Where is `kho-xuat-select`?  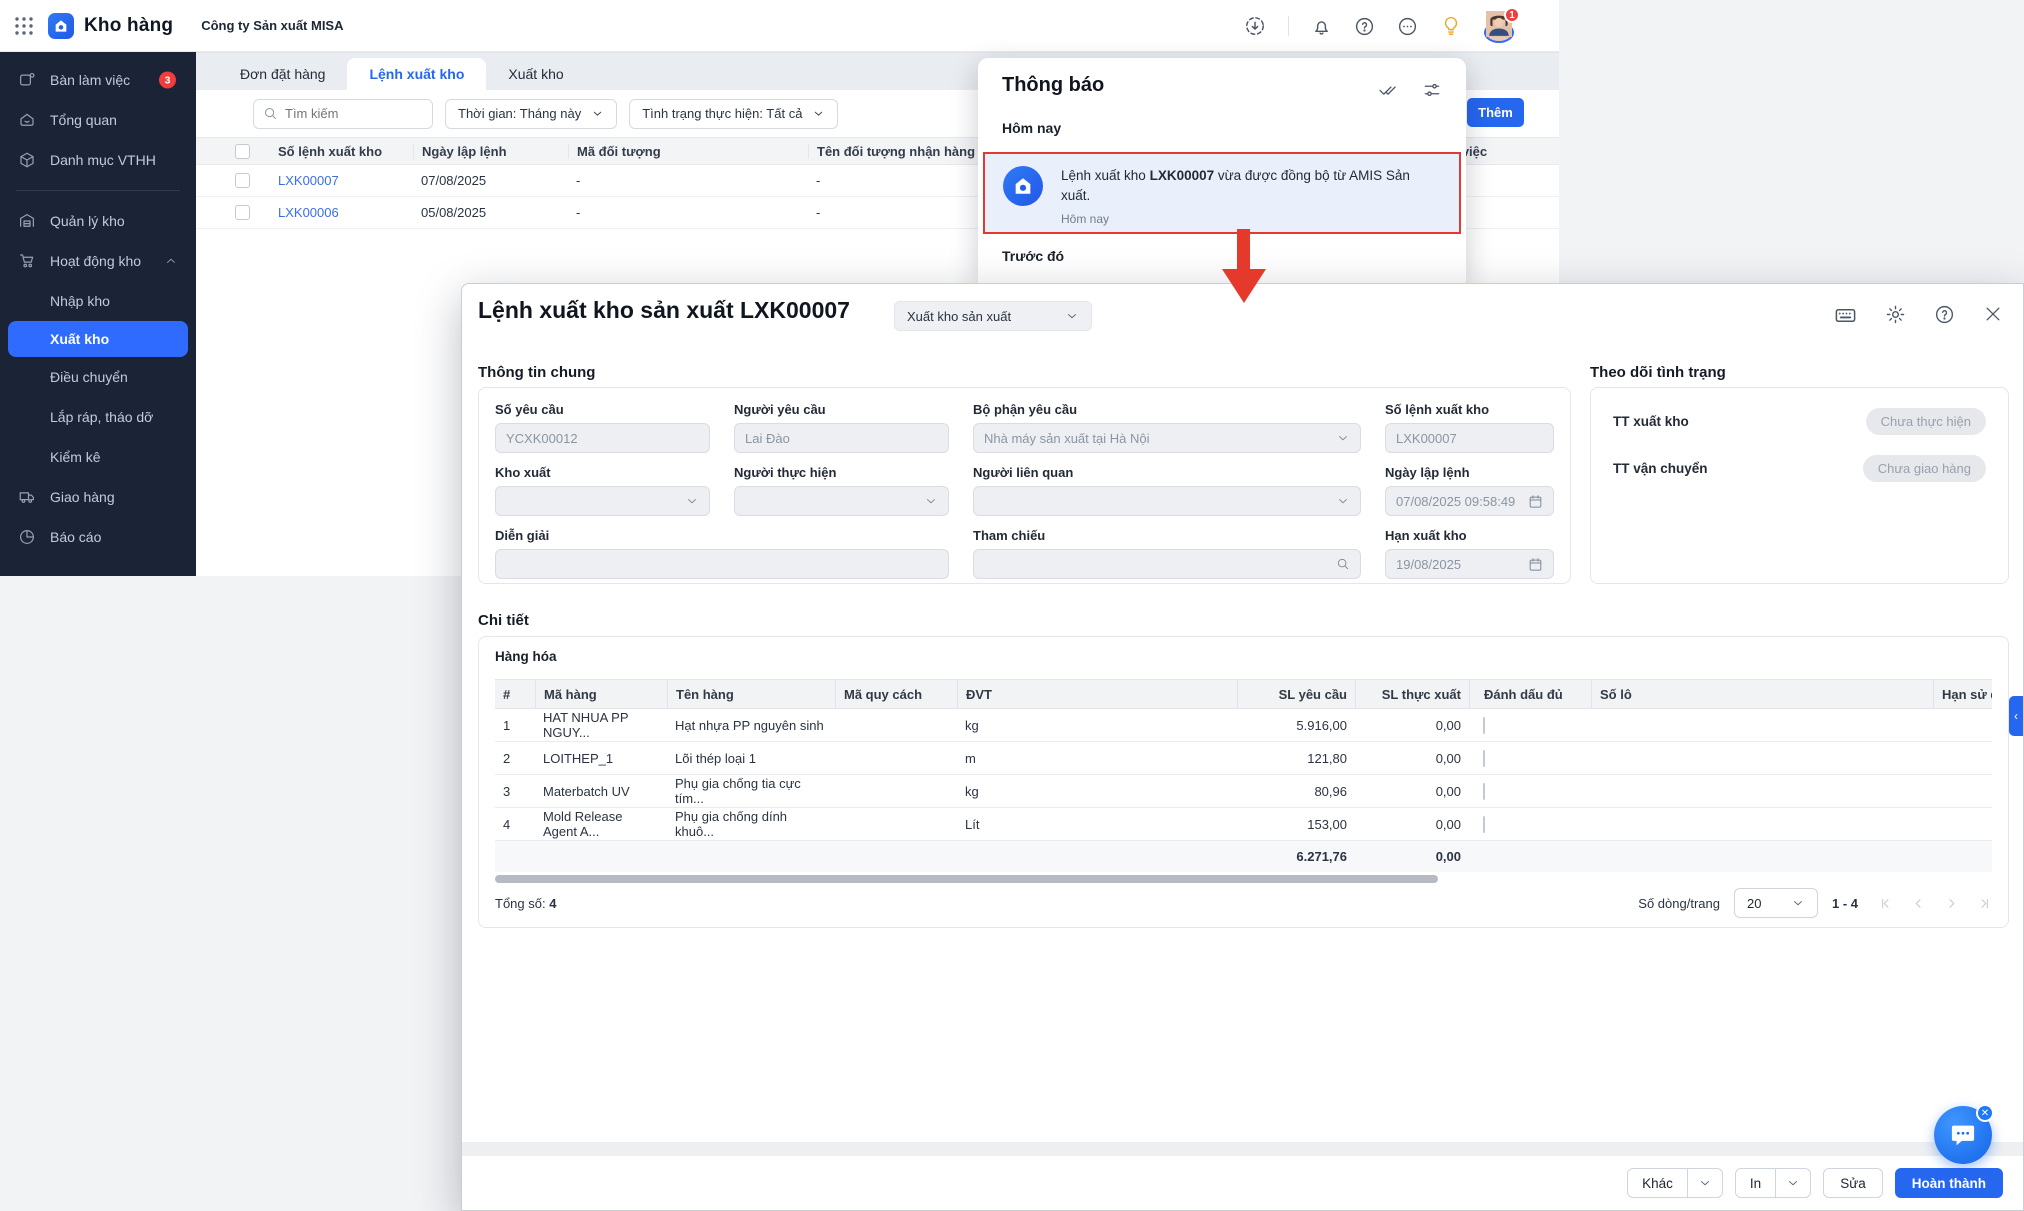
kho-xuat-select is located at coordinates (602, 501).